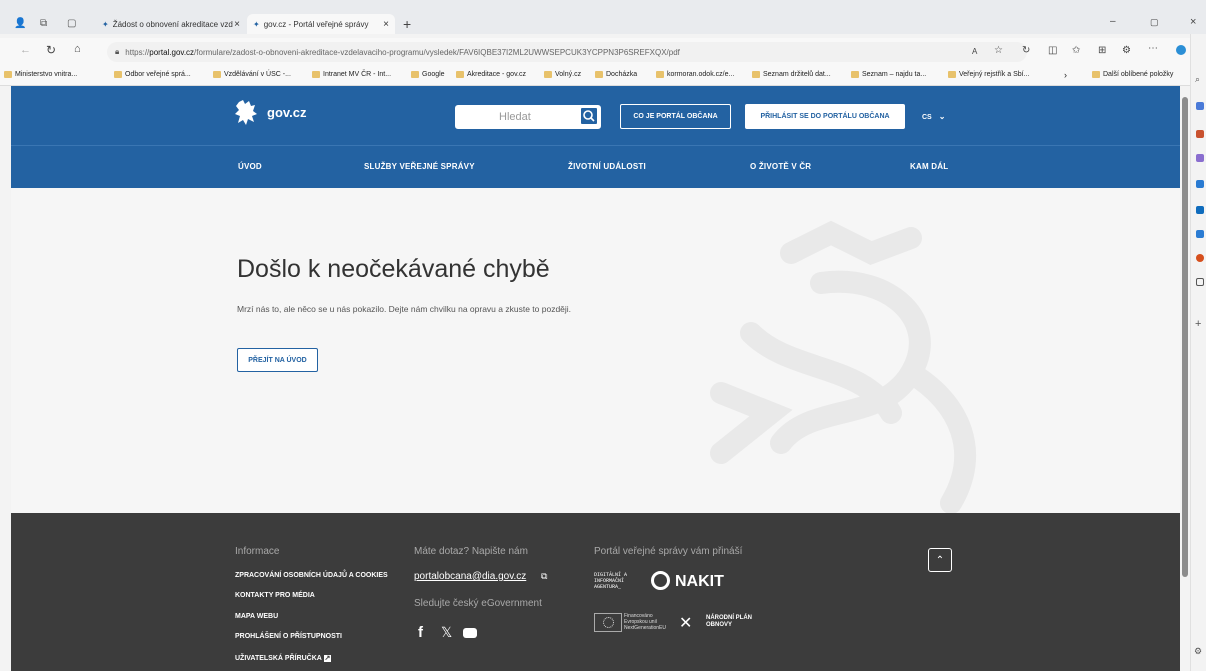  I want to click on favorites-icon: ✩, so click(1076, 50).